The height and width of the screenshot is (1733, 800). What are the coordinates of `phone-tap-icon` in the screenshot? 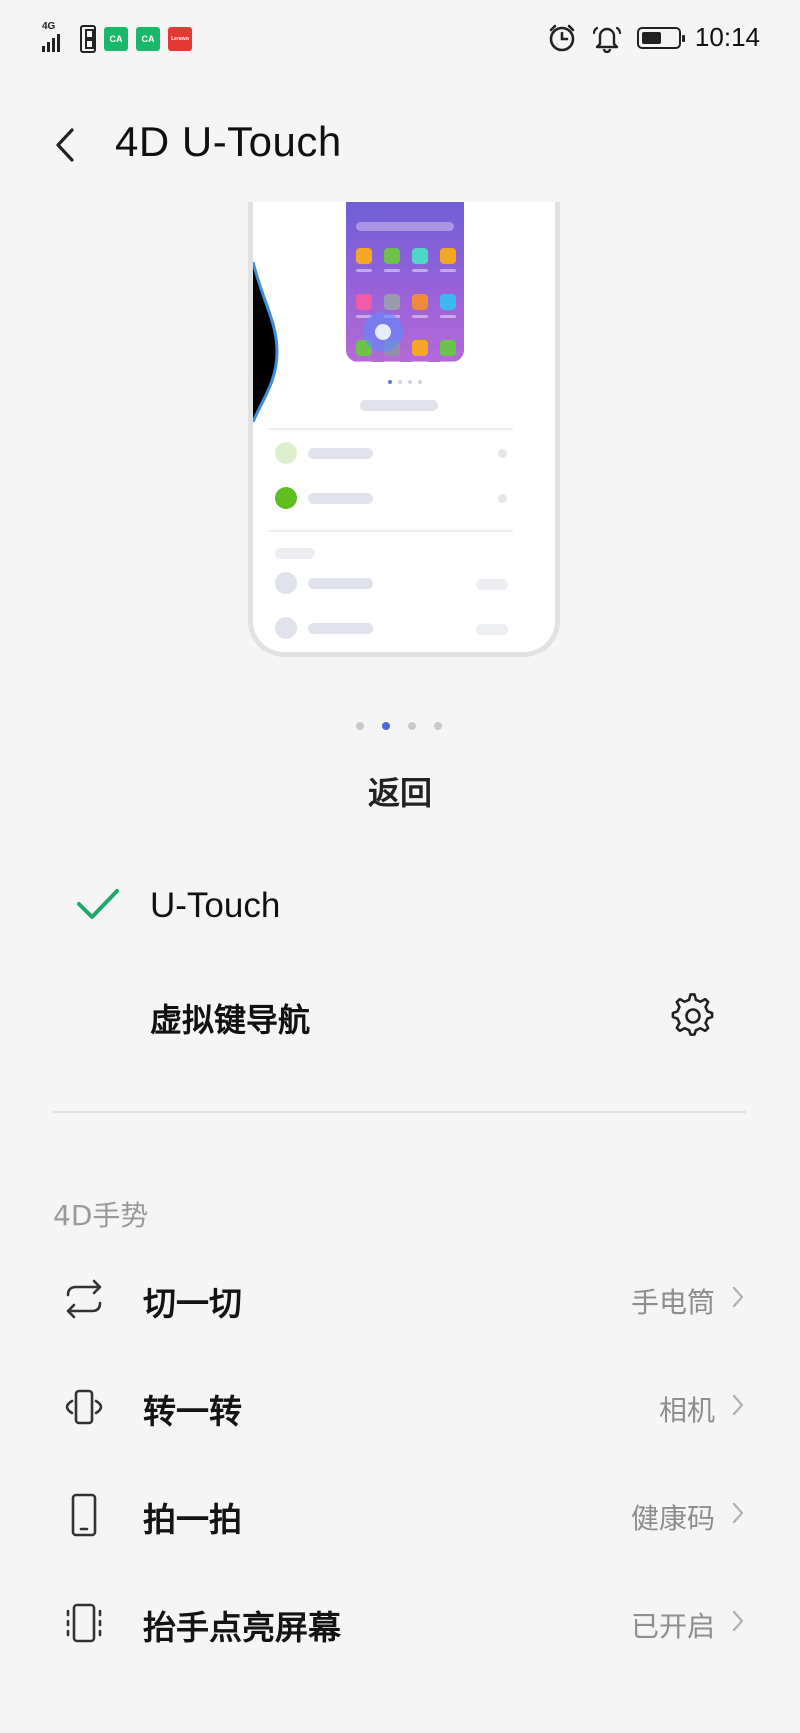 It's located at (84, 1515).